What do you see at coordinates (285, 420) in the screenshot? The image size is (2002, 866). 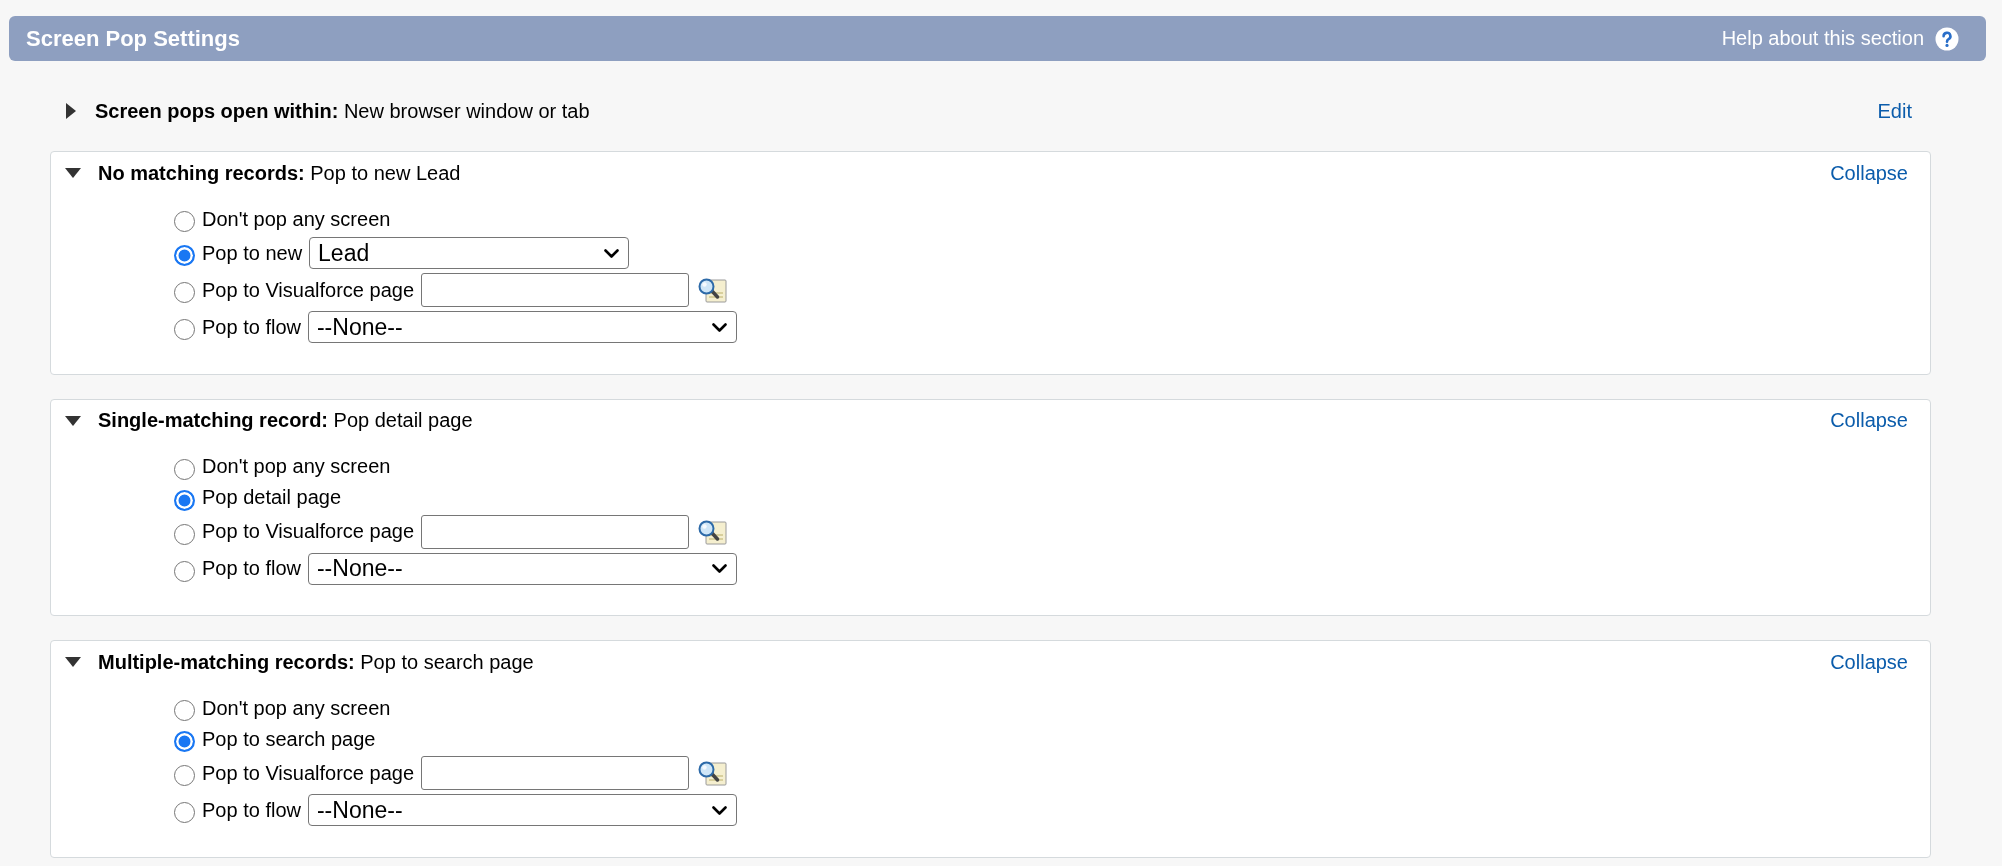 I see `setting-summary: Single-matching record: Pop detail page` at bounding box center [285, 420].